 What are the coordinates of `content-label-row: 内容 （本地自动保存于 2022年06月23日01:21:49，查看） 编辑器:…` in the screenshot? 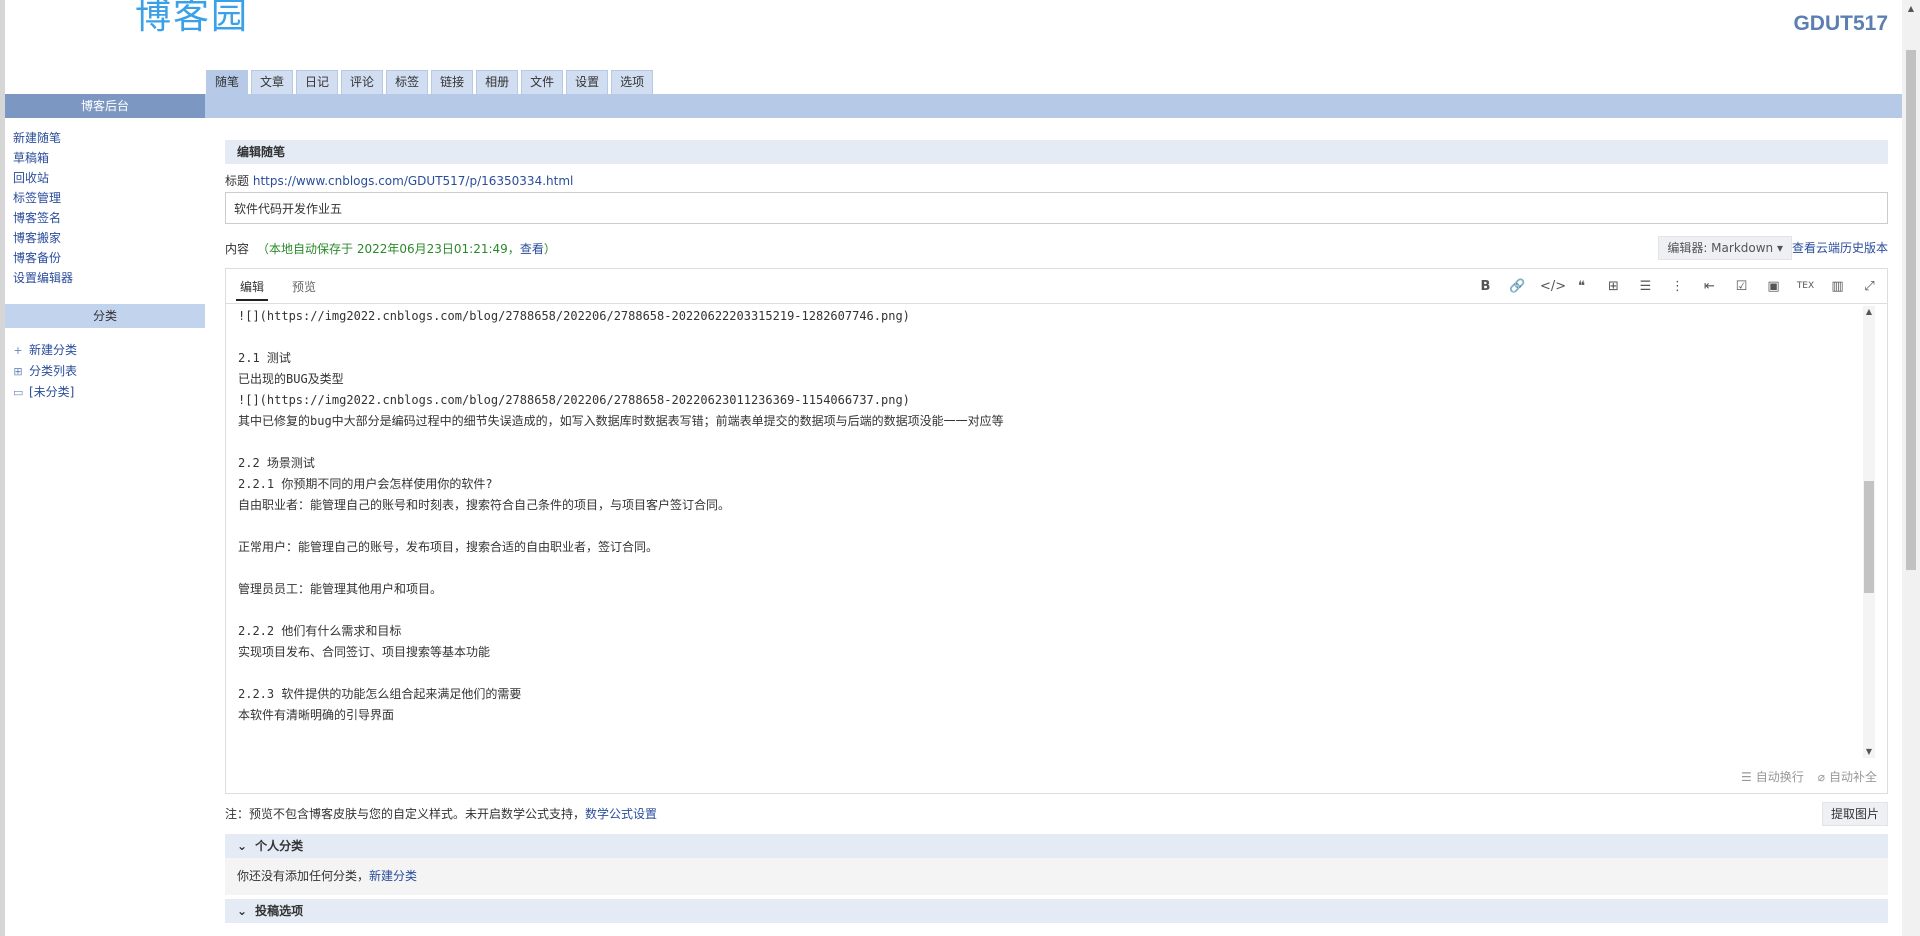 It's located at (1056, 248).